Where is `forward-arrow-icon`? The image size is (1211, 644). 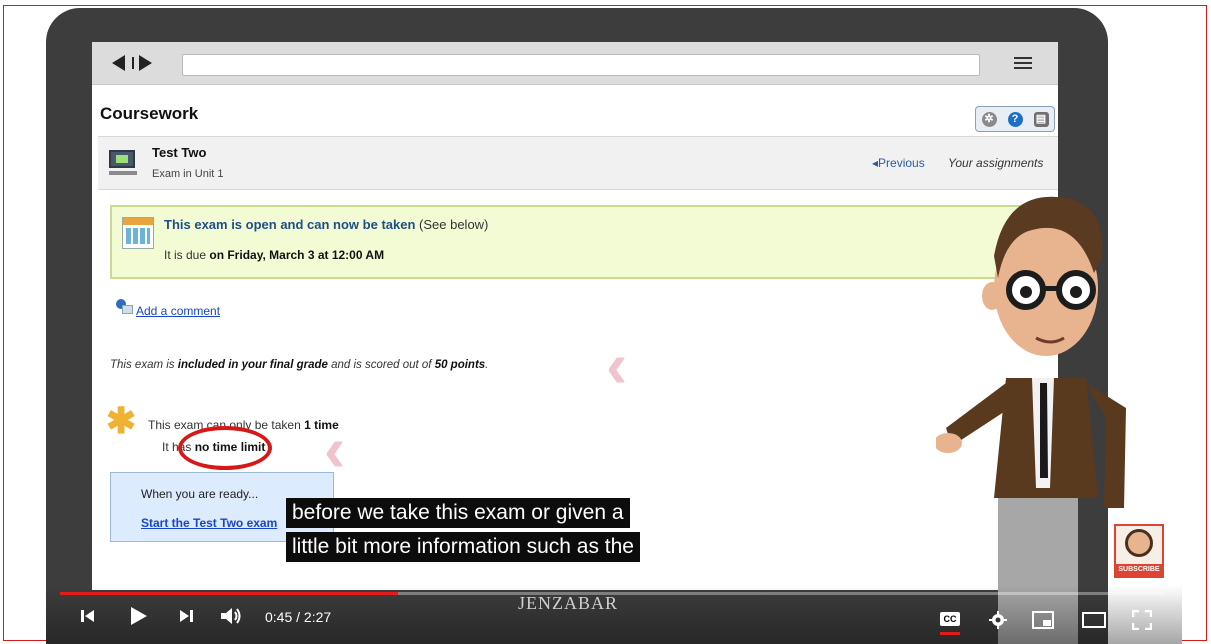
forward-arrow-icon is located at coordinates (145, 63).